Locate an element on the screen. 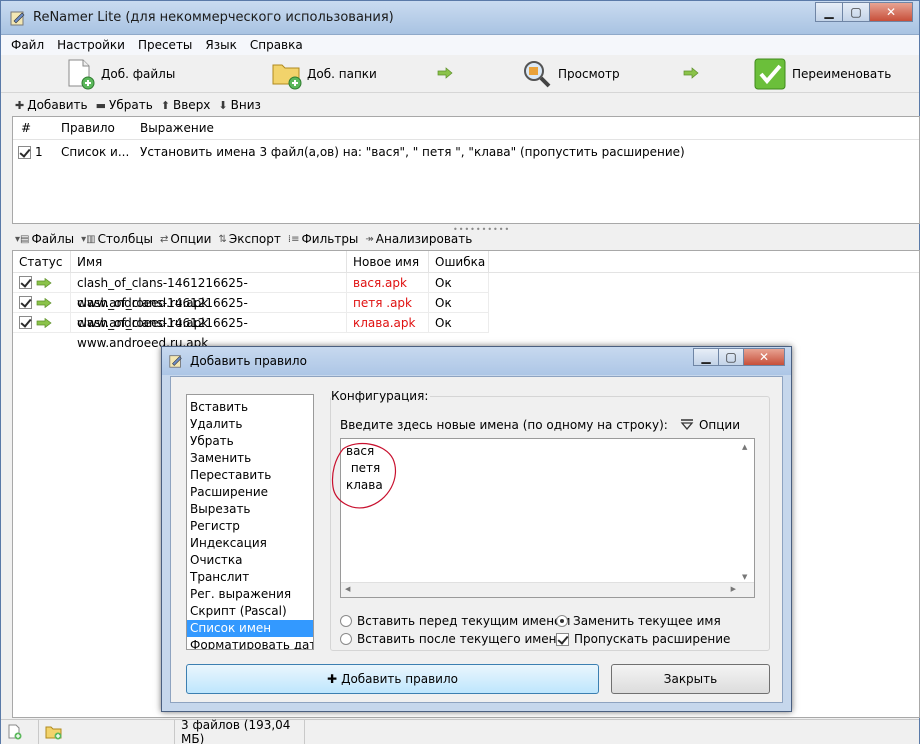 The width and height of the screenshot is (920, 744). rule-number: 1 is located at coordinates (39, 152).